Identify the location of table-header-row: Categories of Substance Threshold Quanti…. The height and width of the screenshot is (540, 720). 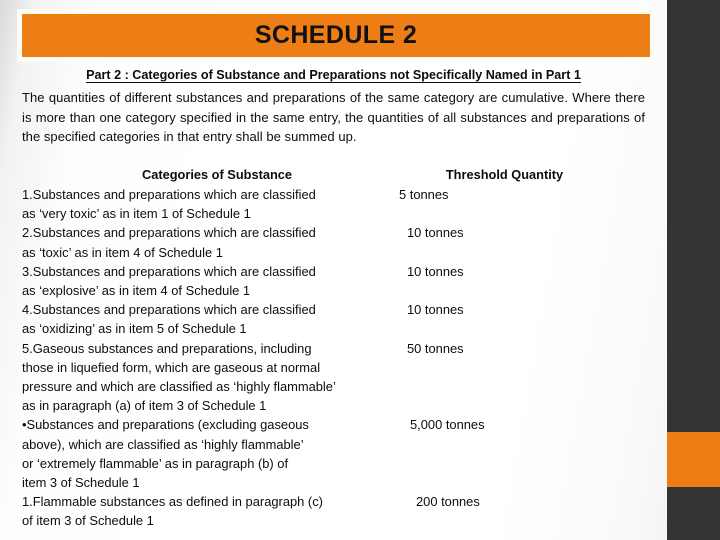
(333, 175).